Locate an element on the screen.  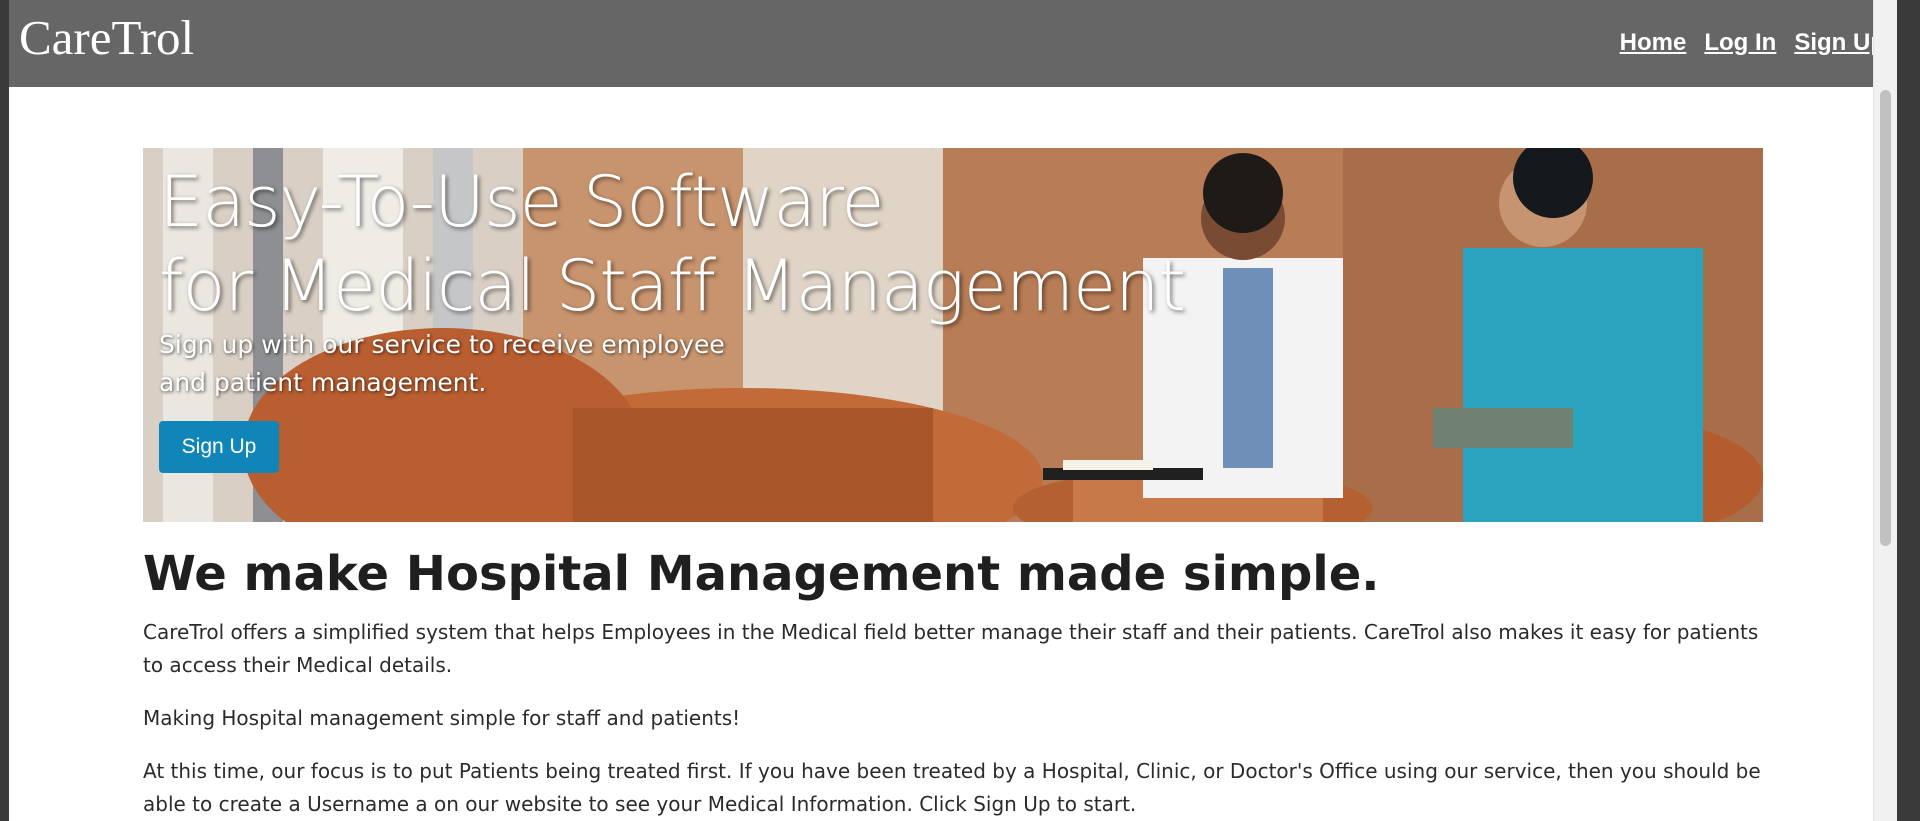
scrollbar-thumb is located at coordinates (1885, 318).